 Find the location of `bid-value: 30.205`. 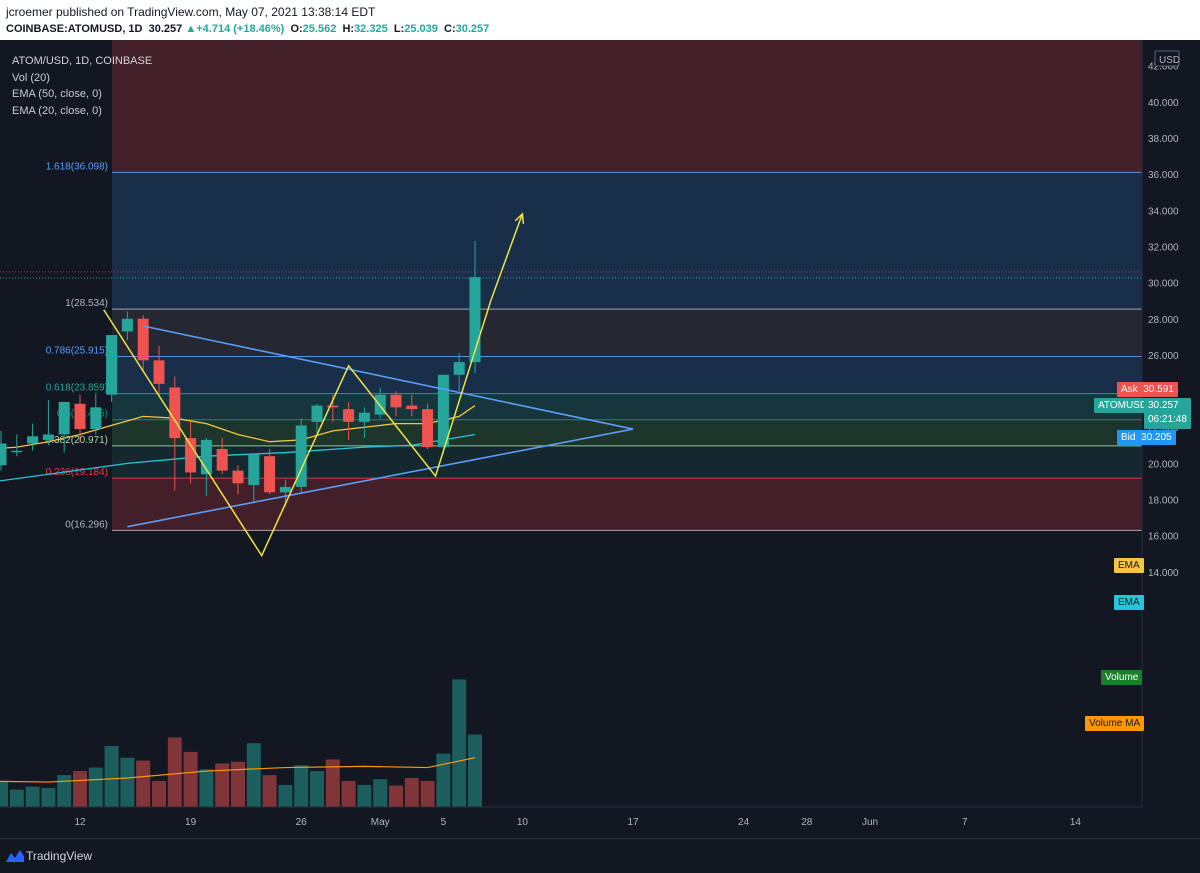

bid-value: 30.205 is located at coordinates (1156, 437).